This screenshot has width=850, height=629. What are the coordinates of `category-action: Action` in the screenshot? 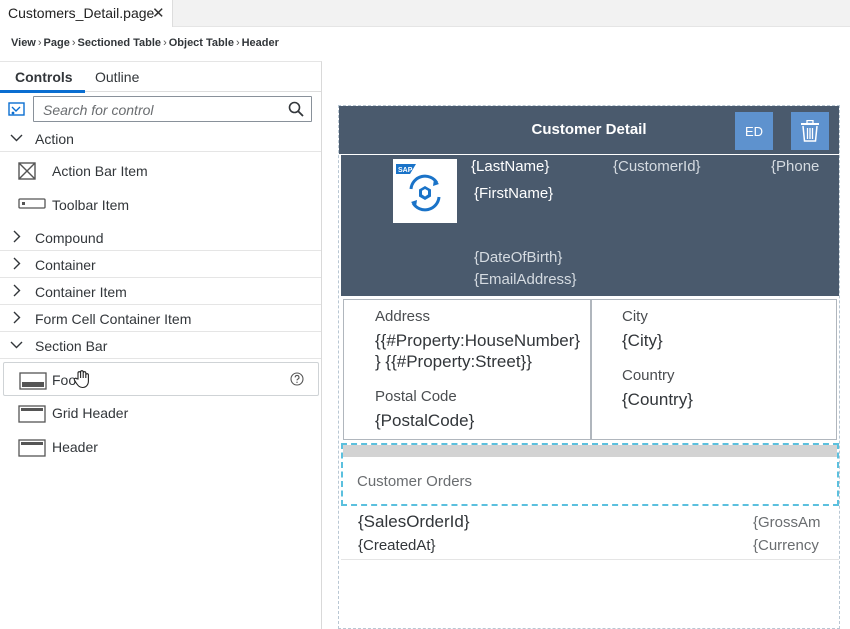 It's located at (160, 139).